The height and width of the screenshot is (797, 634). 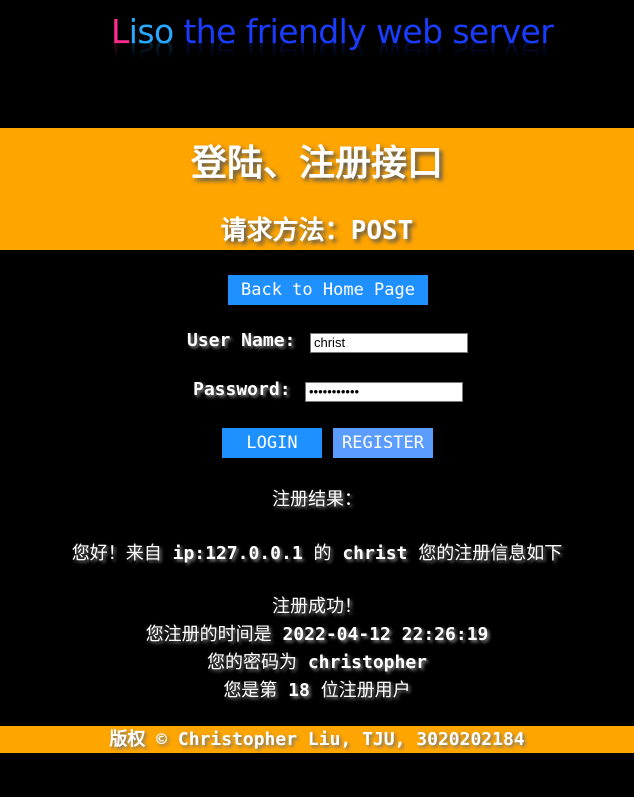 I want to click on password-input: •••••••••••, so click(x=384, y=392).